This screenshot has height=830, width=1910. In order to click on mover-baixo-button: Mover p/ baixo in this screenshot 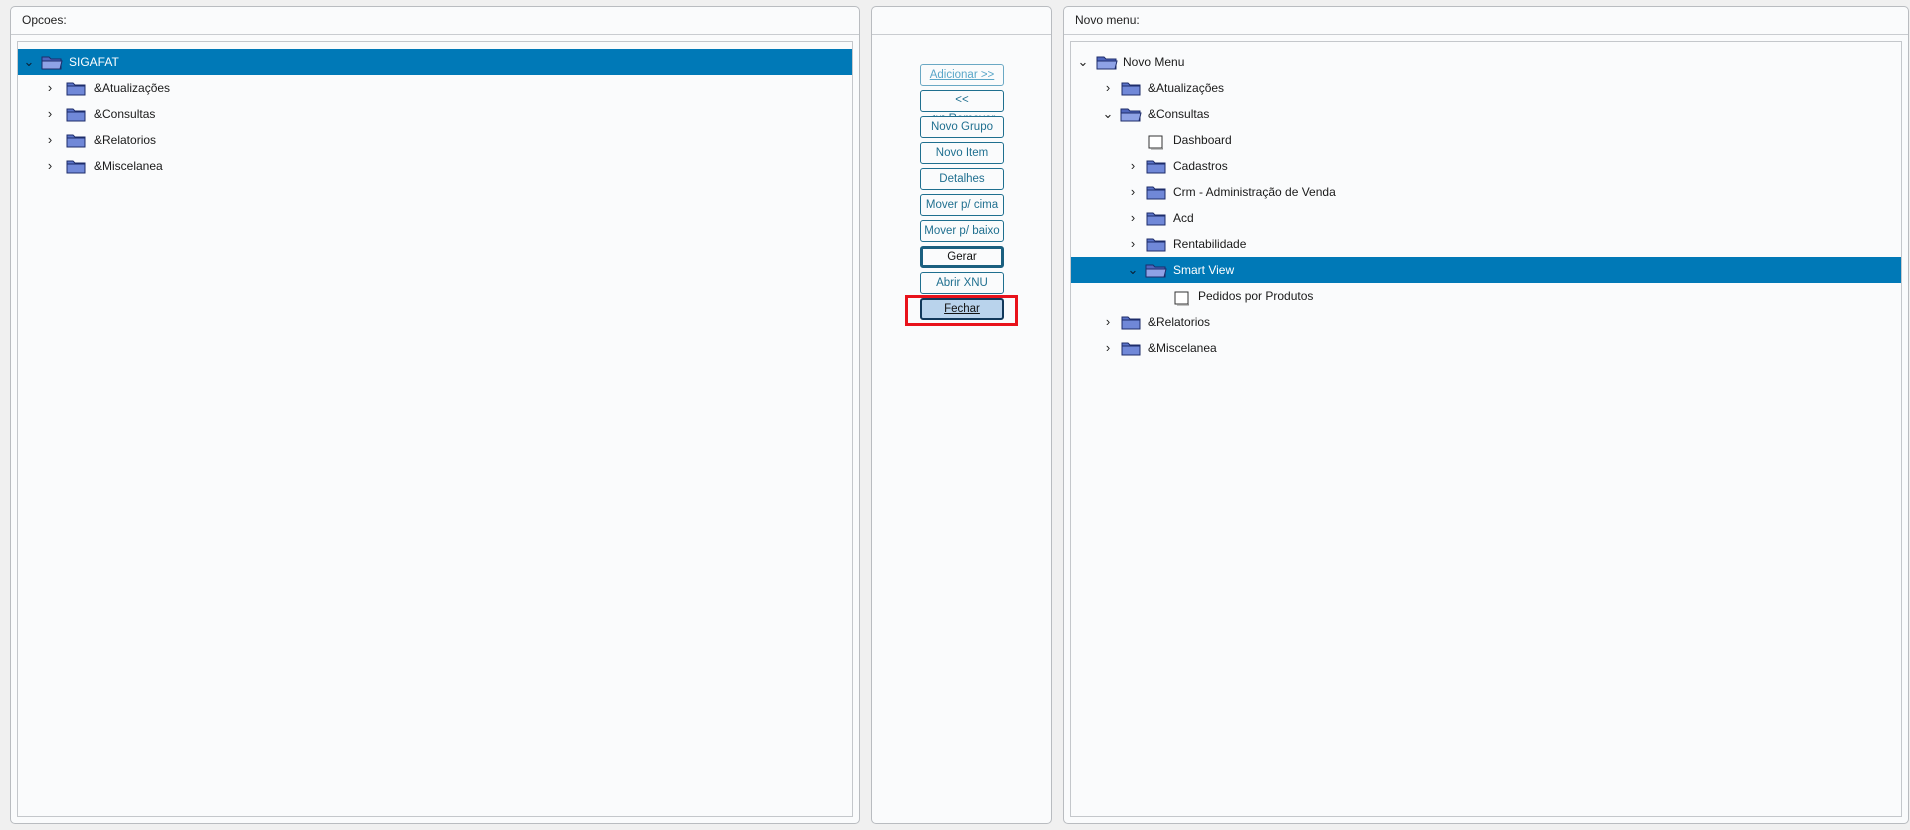, I will do `click(962, 231)`.